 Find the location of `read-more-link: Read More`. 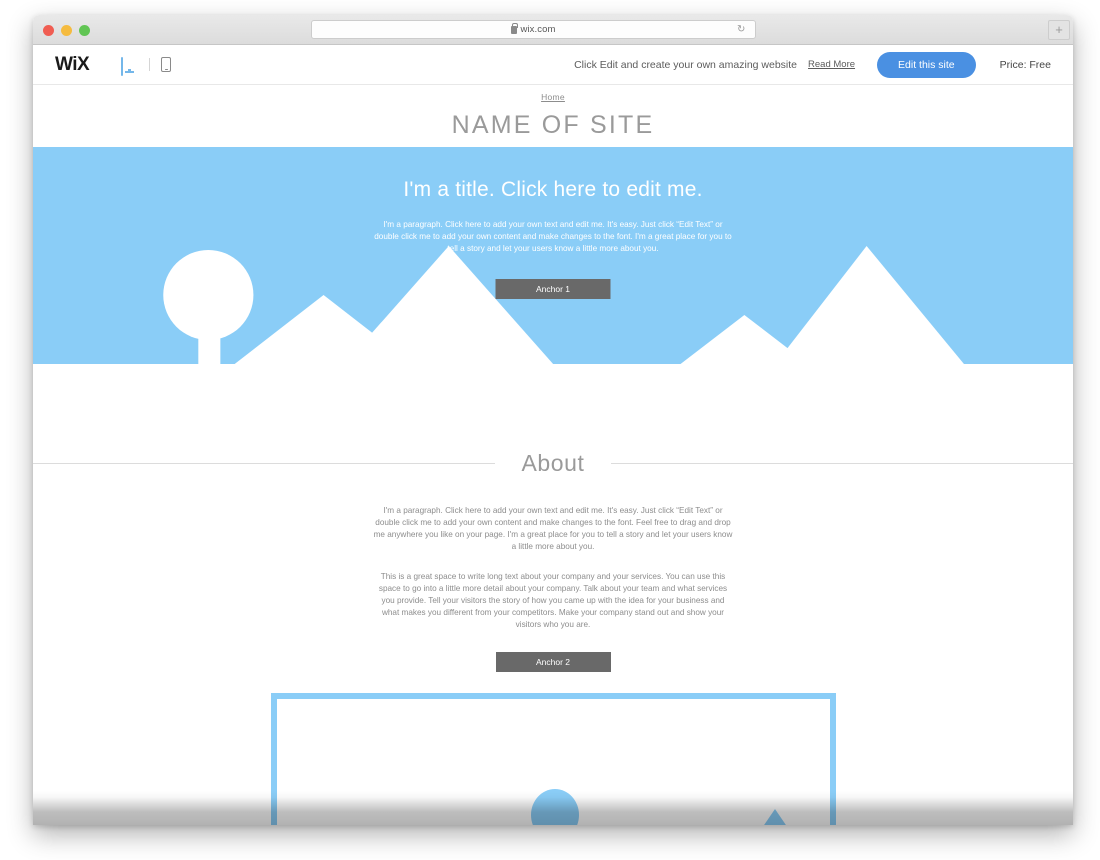

read-more-link: Read More is located at coordinates (831, 64).